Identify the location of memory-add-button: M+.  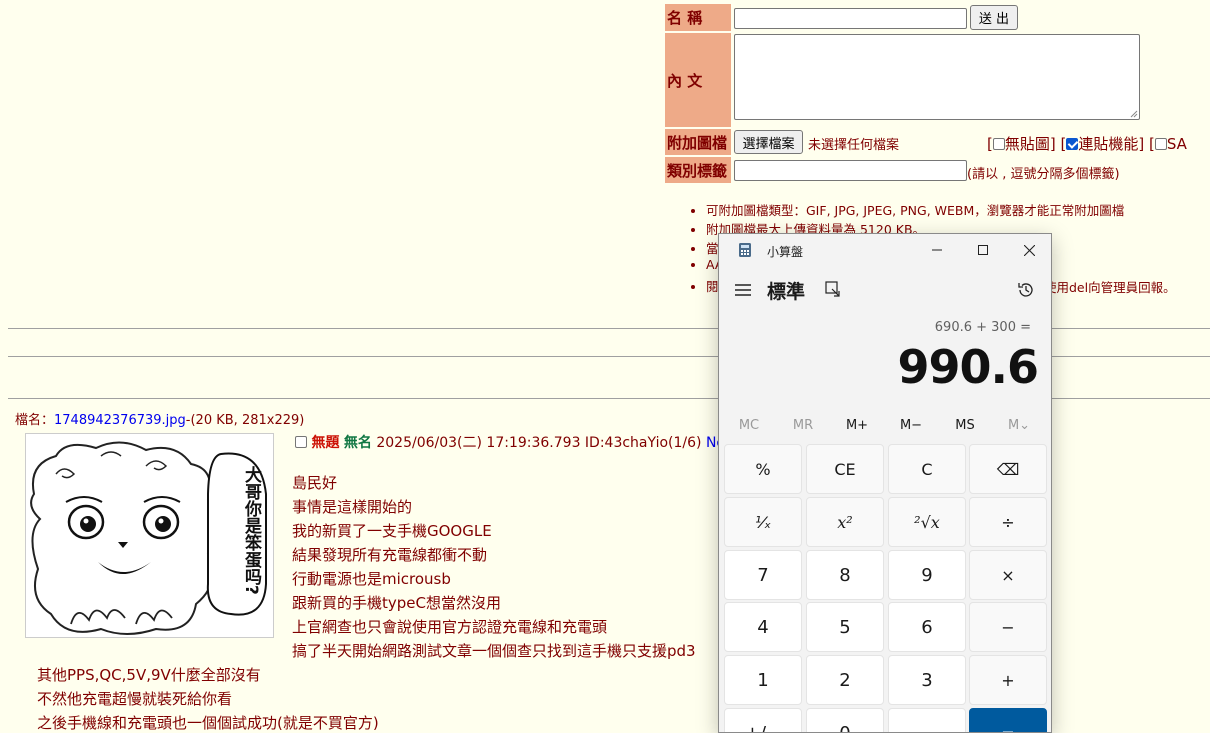
(857, 425).